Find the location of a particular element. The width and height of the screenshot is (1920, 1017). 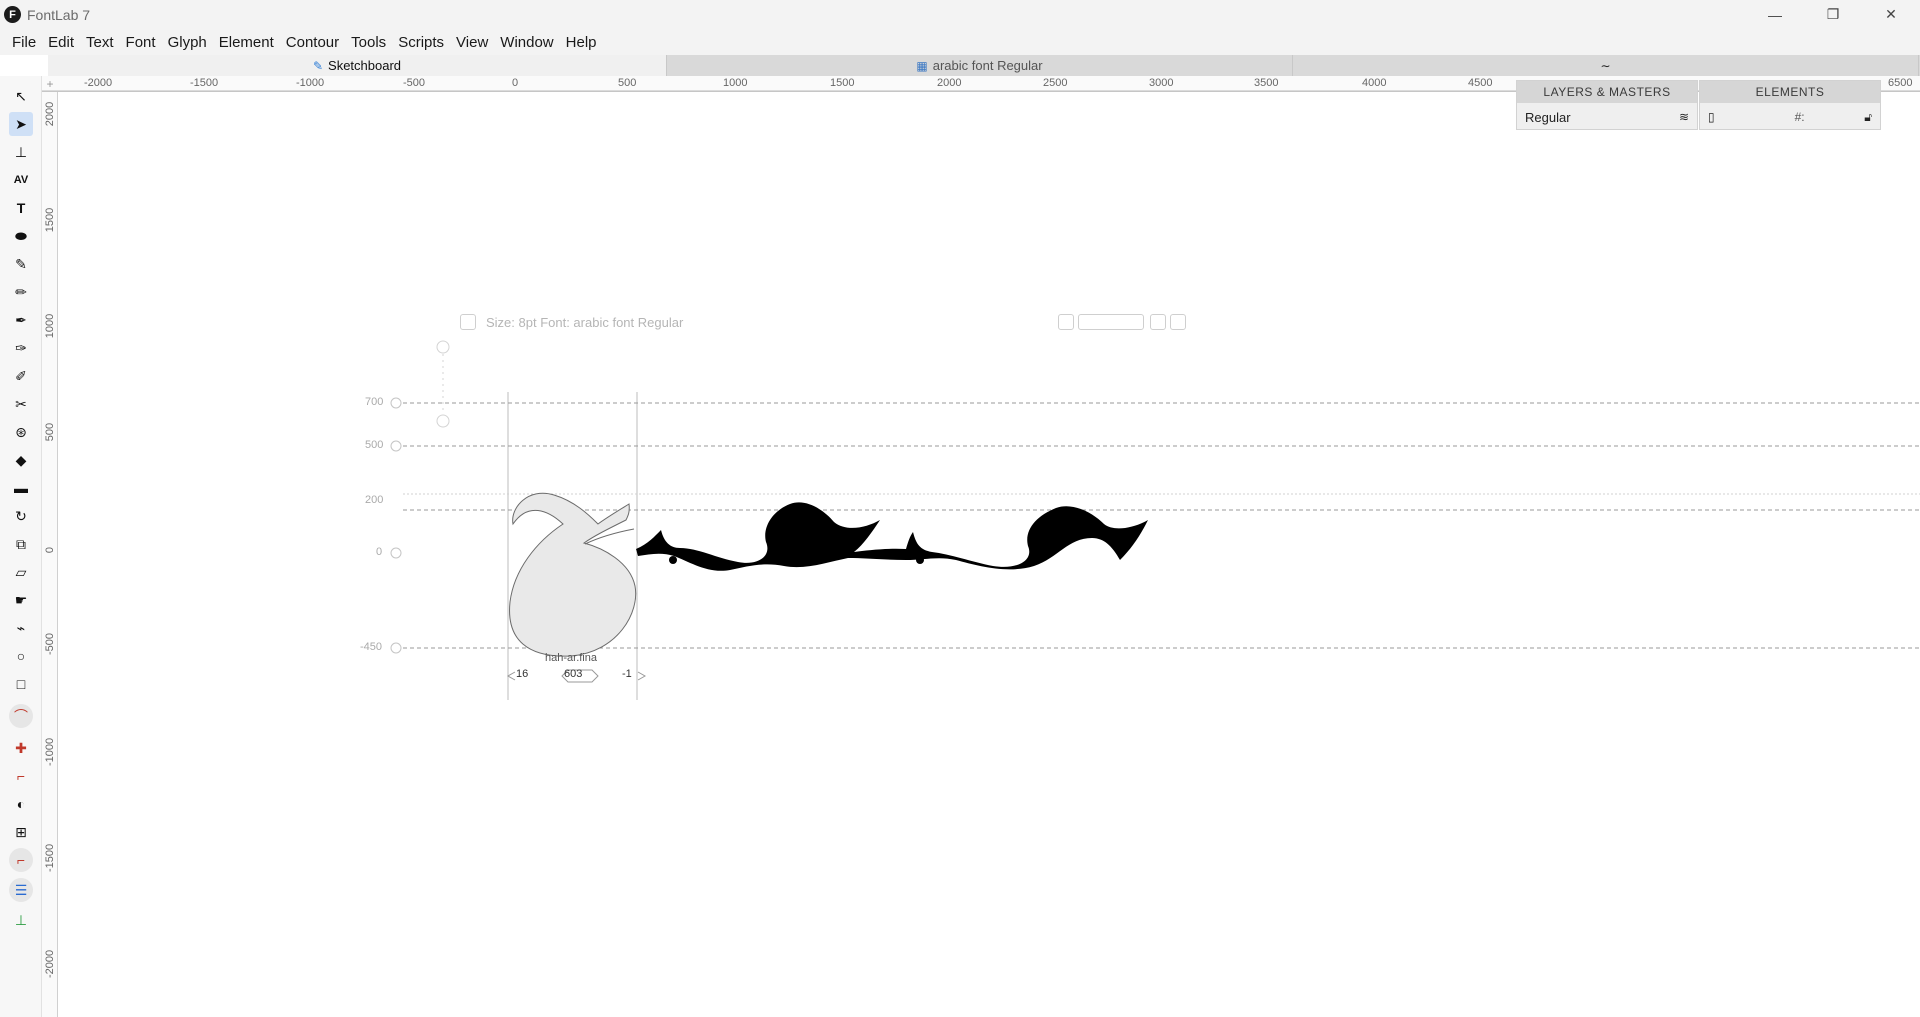

advance-width-value: 603 is located at coordinates (573, 674).